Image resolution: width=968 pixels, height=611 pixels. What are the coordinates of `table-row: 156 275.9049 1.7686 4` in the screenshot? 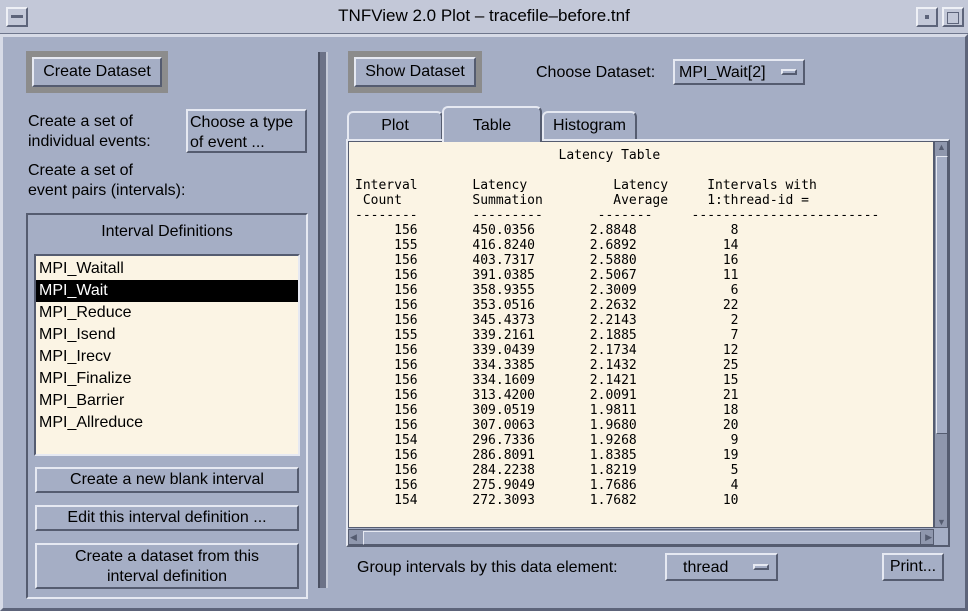 It's located at (566, 485).